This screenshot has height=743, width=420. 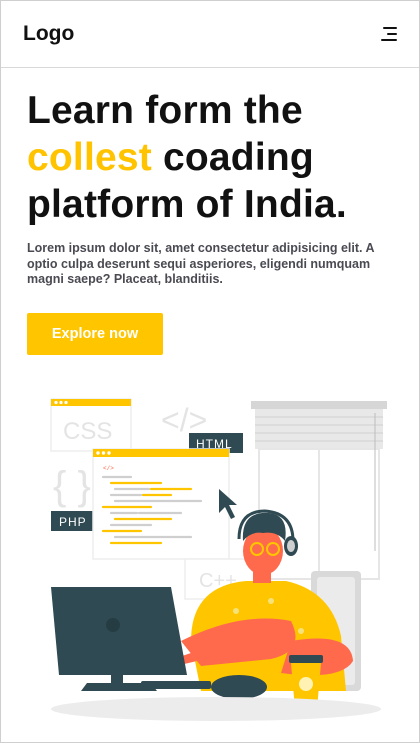 What do you see at coordinates (48, 34) in the screenshot?
I see `logo: Logo` at bounding box center [48, 34].